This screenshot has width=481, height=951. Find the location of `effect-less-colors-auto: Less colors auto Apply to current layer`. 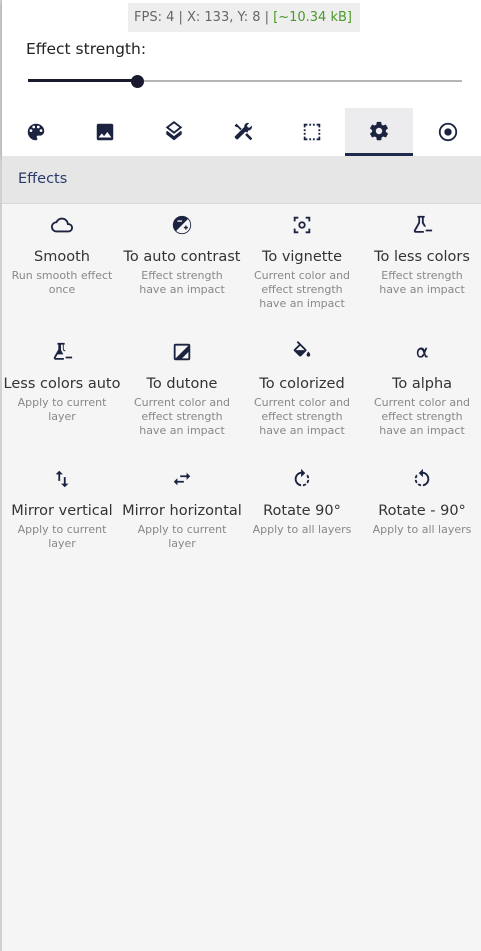

effect-less-colors-auto: Less colors auto Apply to current layer is located at coordinates (62, 382).